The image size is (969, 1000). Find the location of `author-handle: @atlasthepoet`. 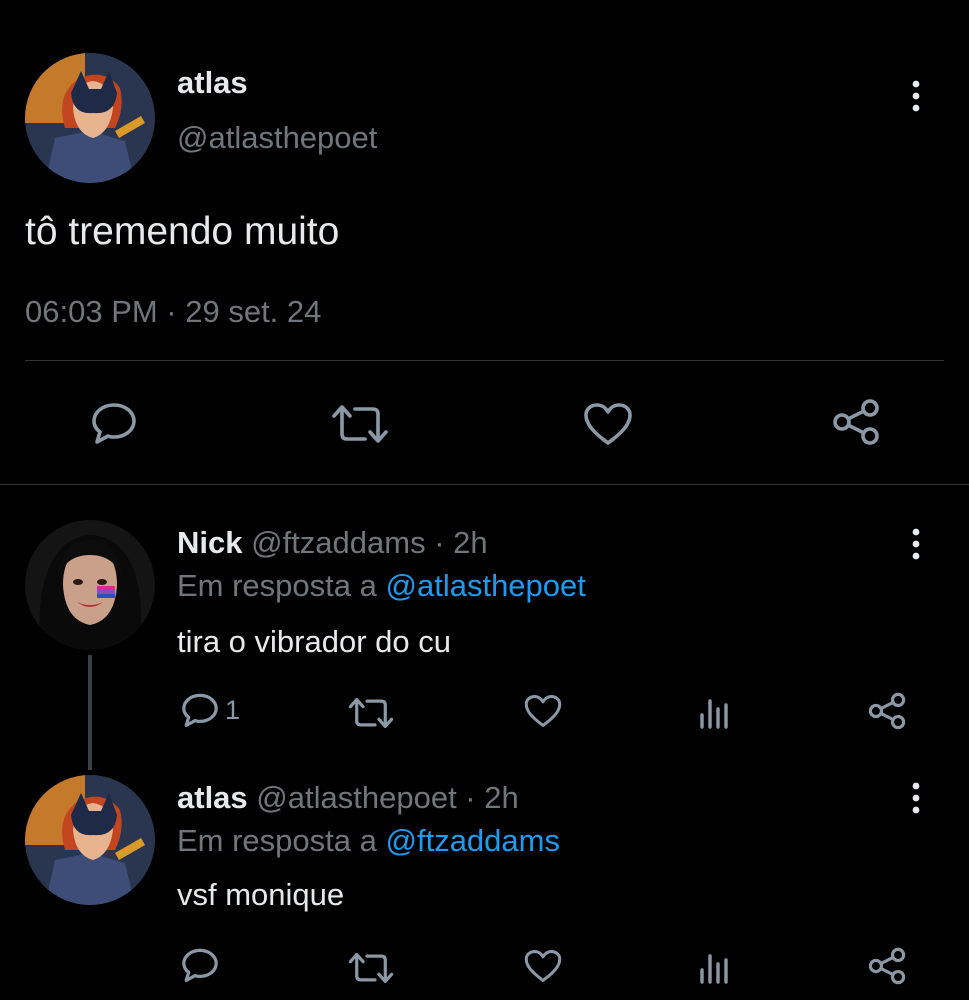

author-handle: @atlasthepoet is located at coordinates (277, 138).